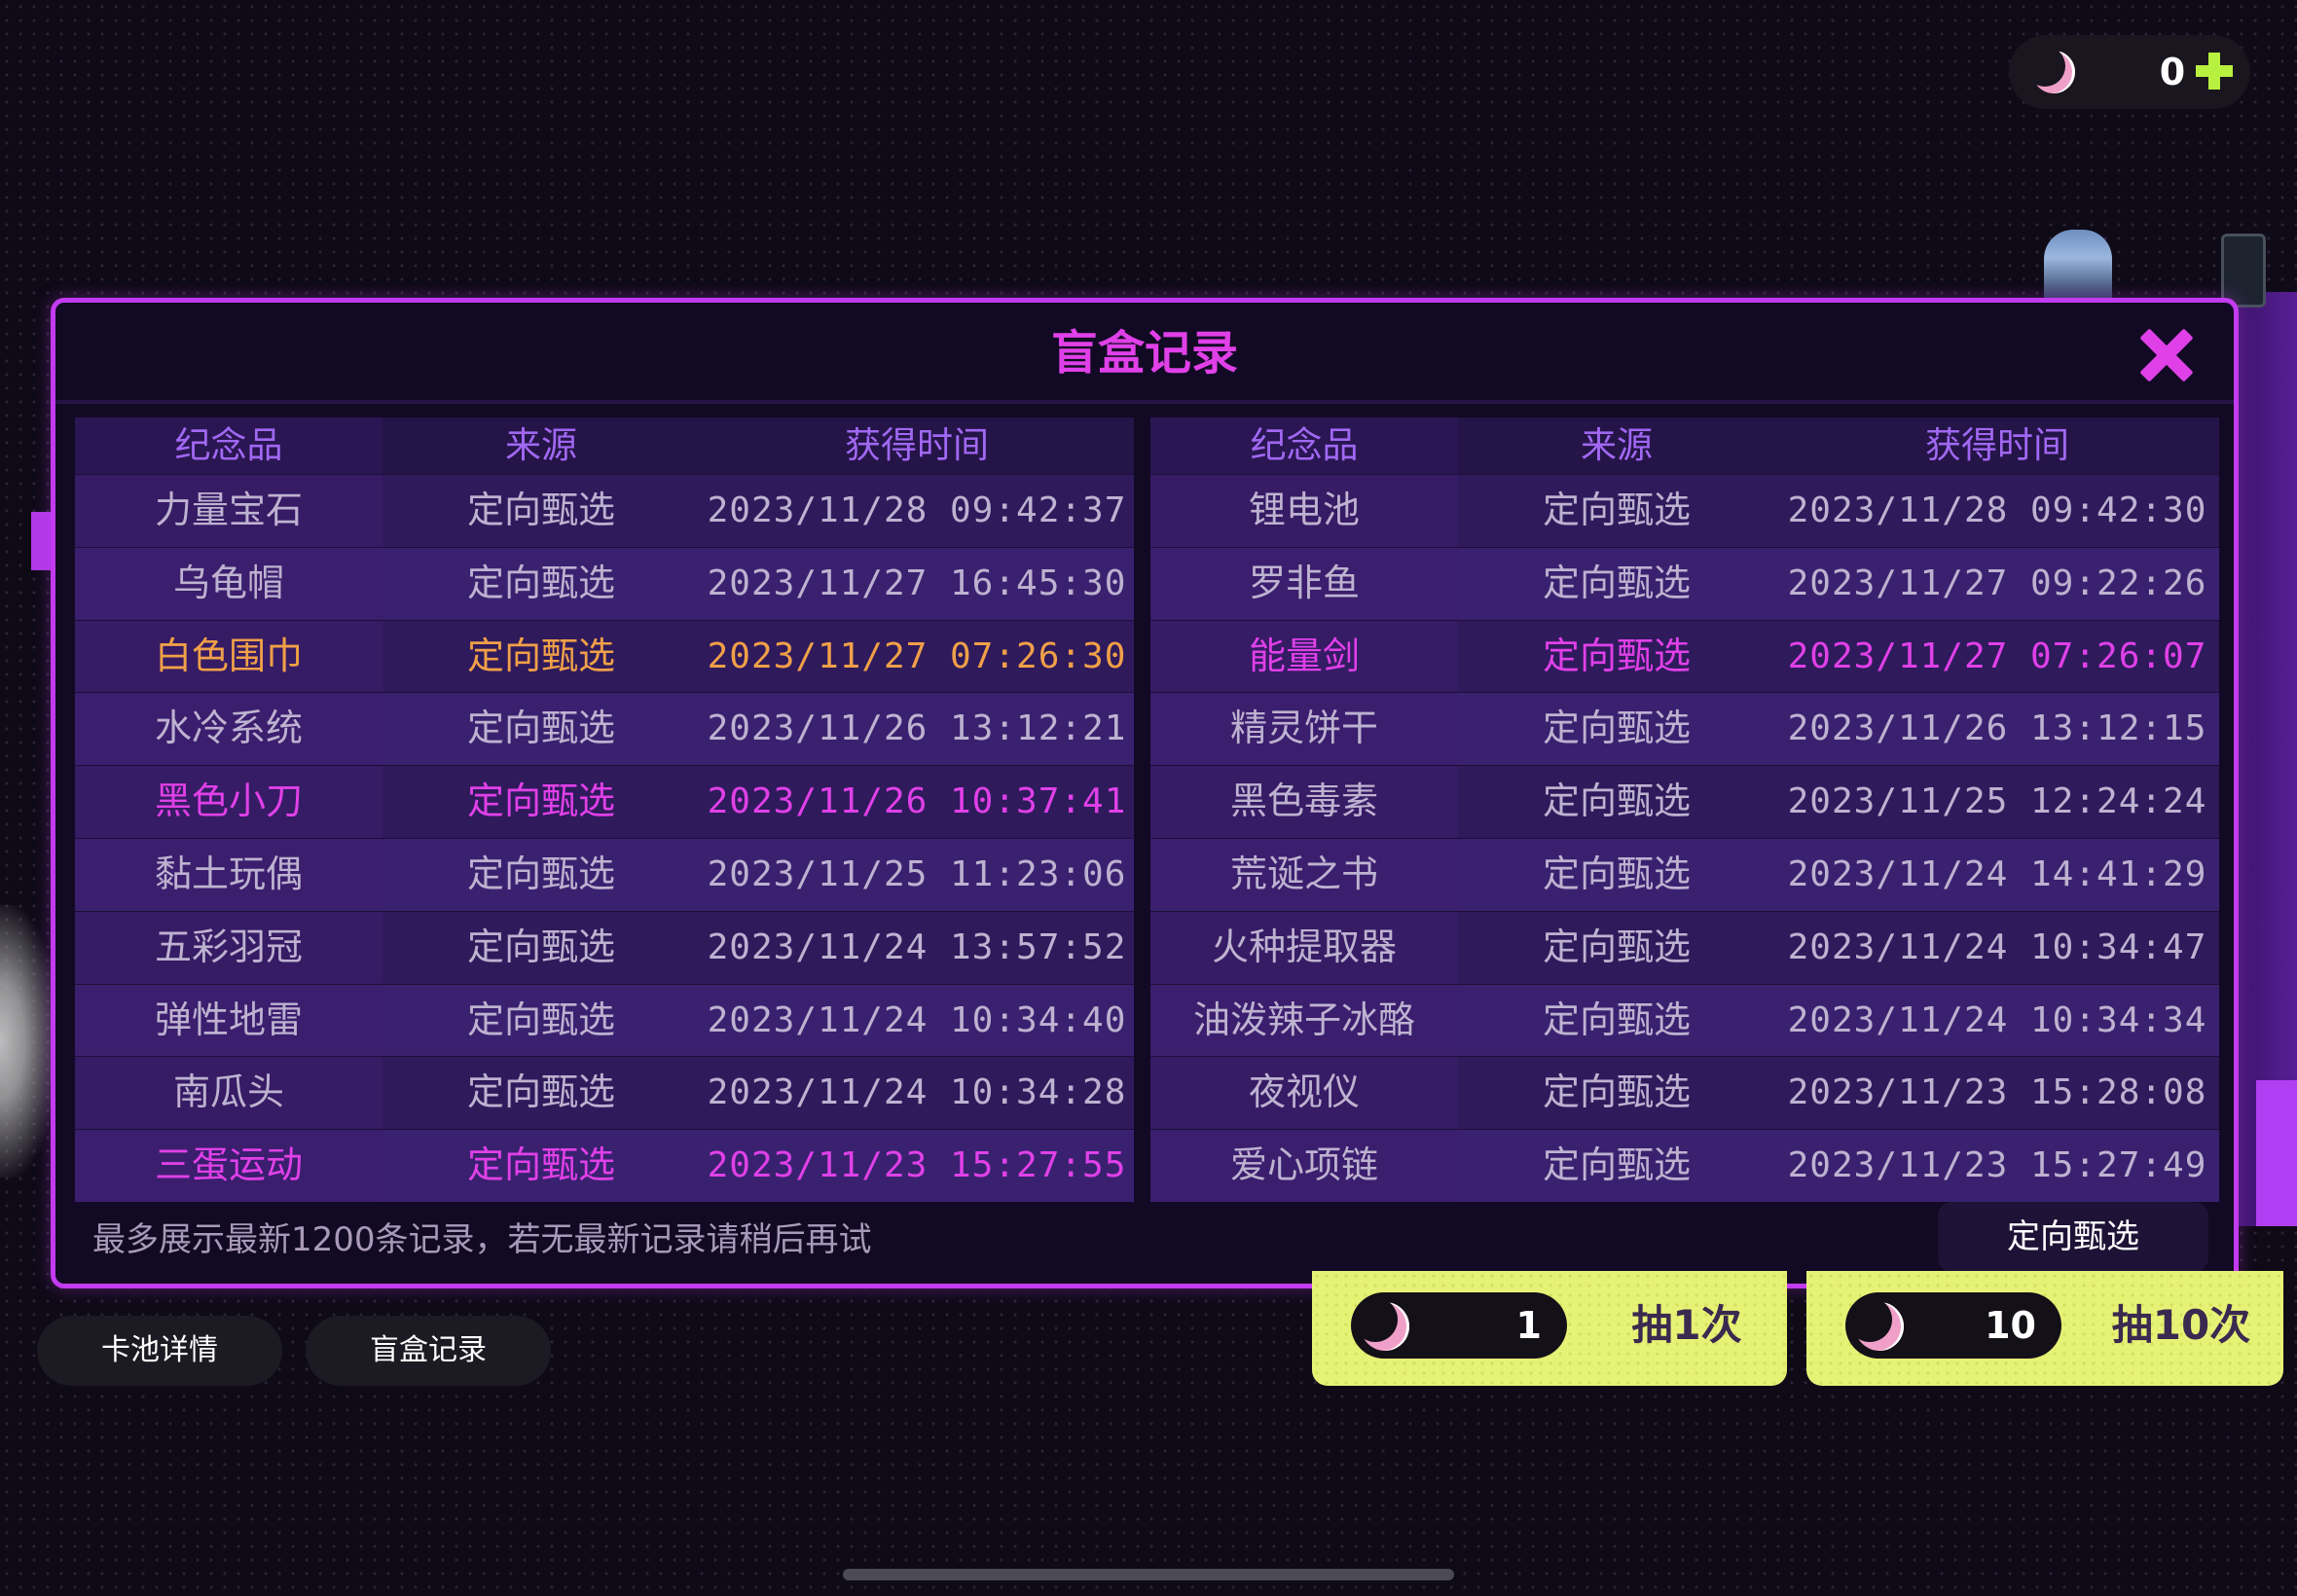 This screenshot has width=2297, height=1596. I want to click on table-row: 油泼辣子冰酪 定向甄选 2023/11/24 10:34:34, so click(1684, 1020).